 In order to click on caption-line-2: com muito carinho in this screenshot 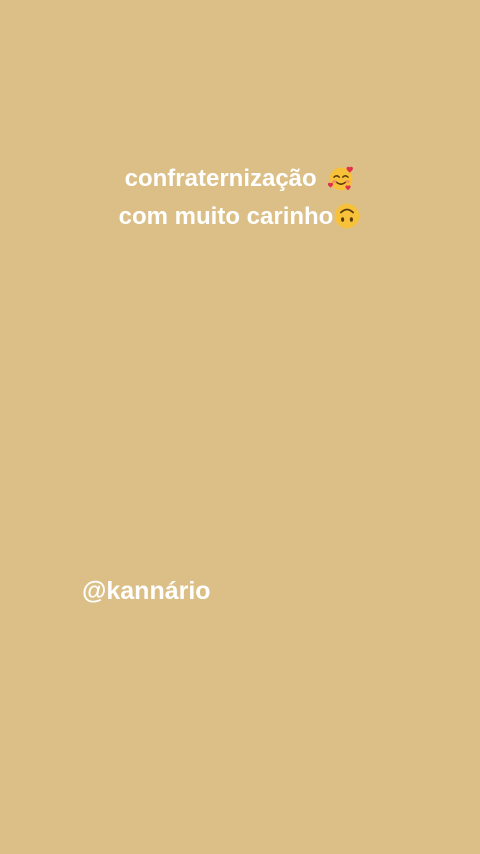, I will do `click(240, 217)`.